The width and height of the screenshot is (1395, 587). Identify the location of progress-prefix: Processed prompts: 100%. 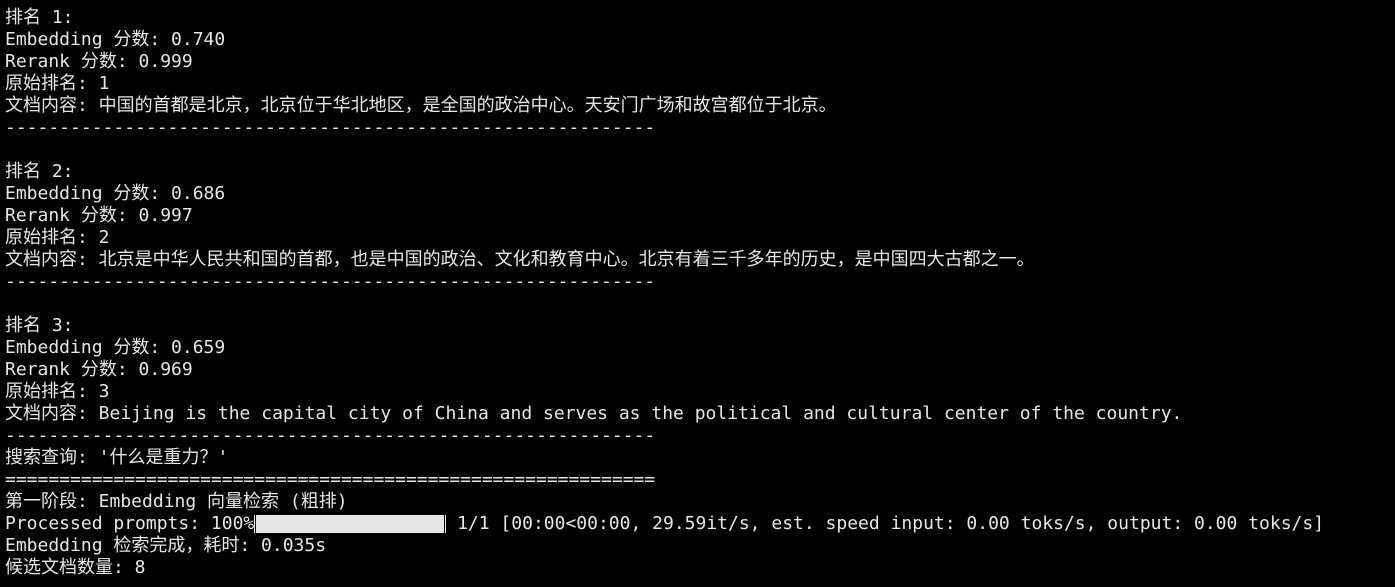
(130, 523).